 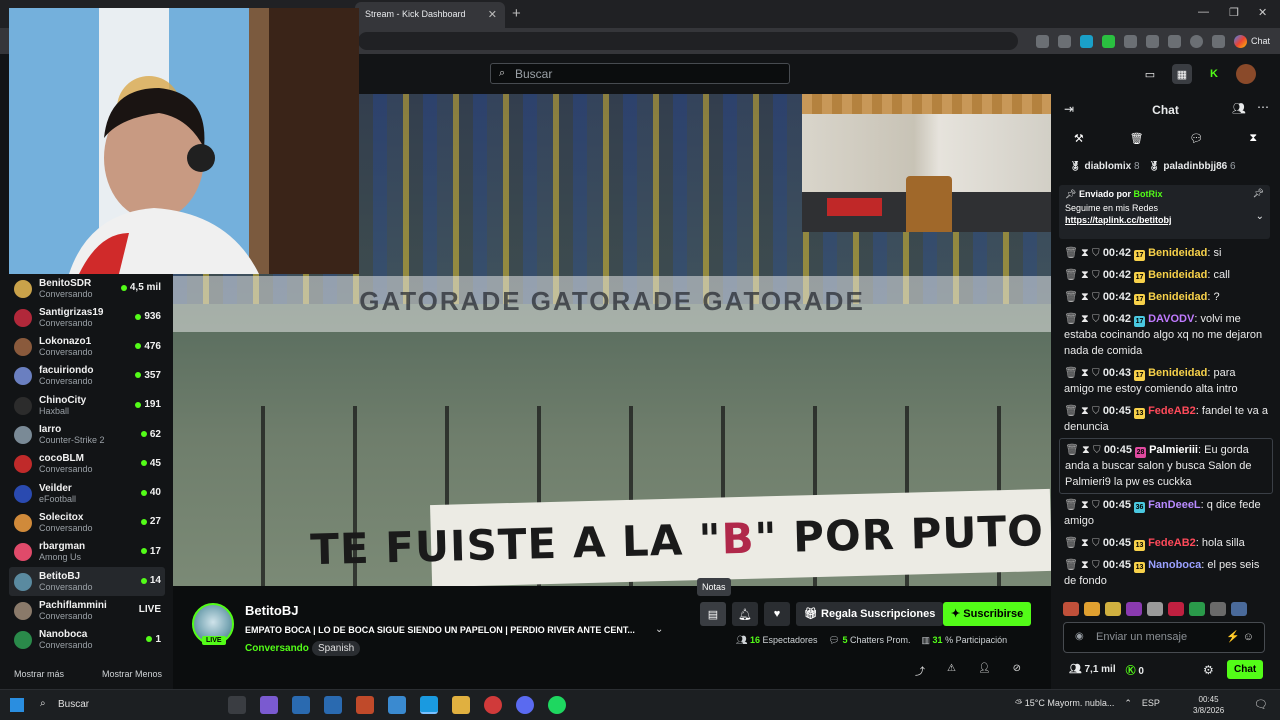 I want to click on folder-icon, so click(x=461, y=705).